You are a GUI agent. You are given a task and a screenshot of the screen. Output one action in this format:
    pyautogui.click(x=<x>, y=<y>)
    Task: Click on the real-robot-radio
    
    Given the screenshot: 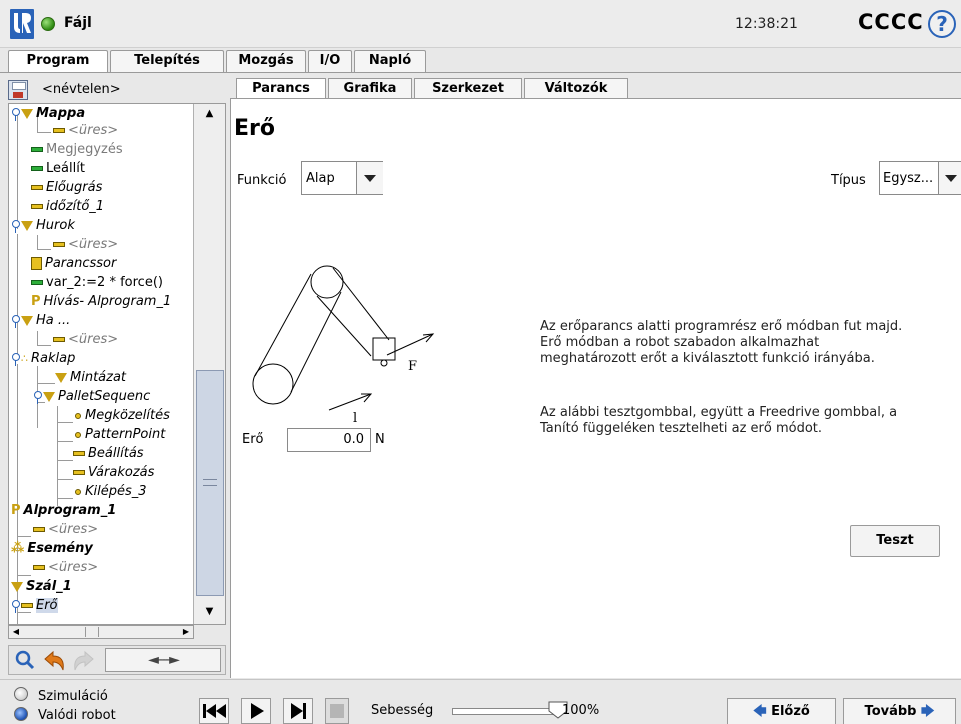 What is the action you would take?
    pyautogui.click(x=21, y=714)
    